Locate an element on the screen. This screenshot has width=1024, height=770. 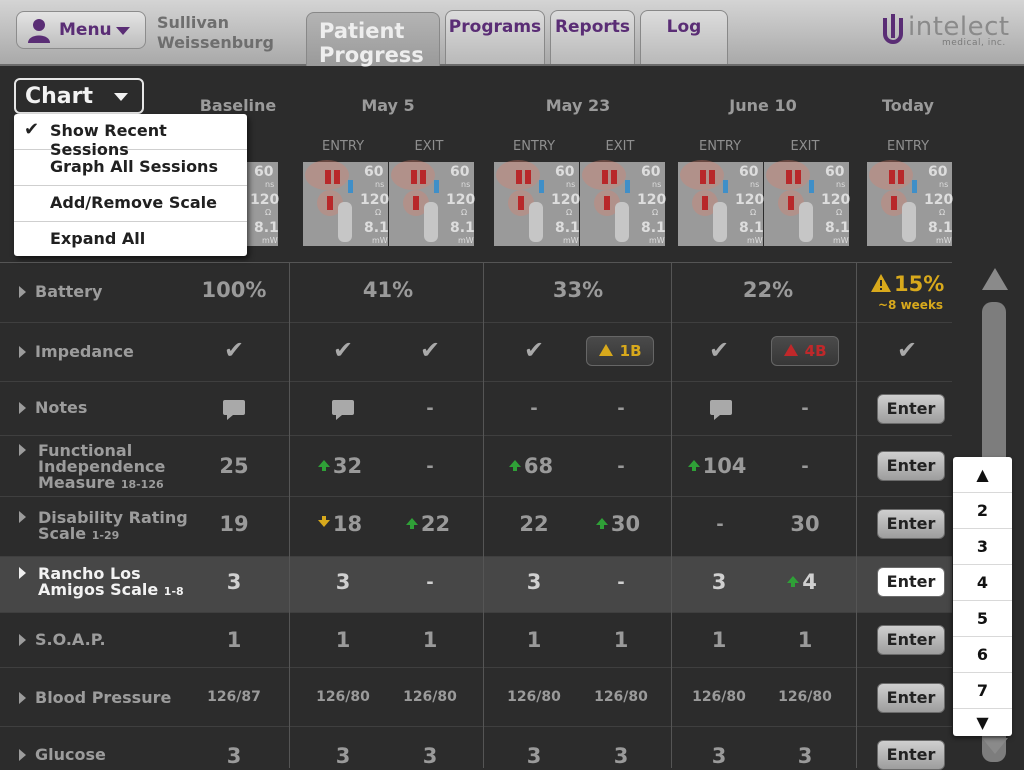
rancho-may23-exit: - is located at coordinates (621, 582).